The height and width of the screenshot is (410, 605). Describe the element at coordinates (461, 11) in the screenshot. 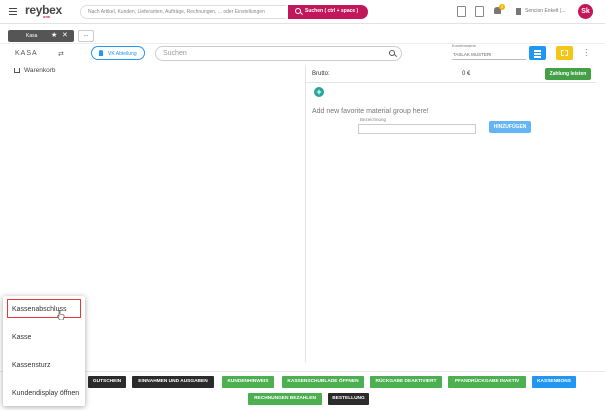

I see `clipboard-icon` at that location.